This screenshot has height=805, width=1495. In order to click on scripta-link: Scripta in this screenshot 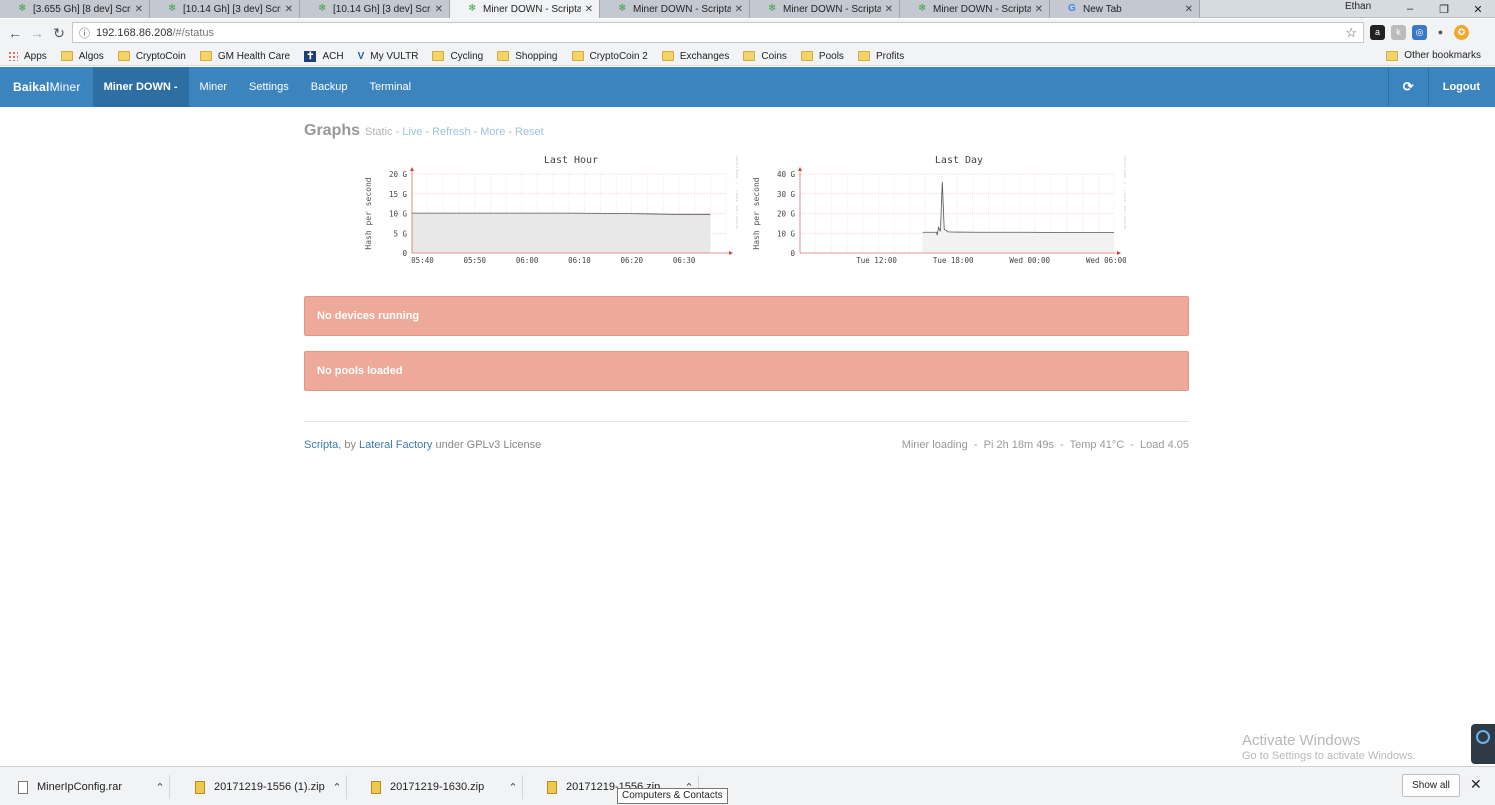, I will do `click(321, 445)`.